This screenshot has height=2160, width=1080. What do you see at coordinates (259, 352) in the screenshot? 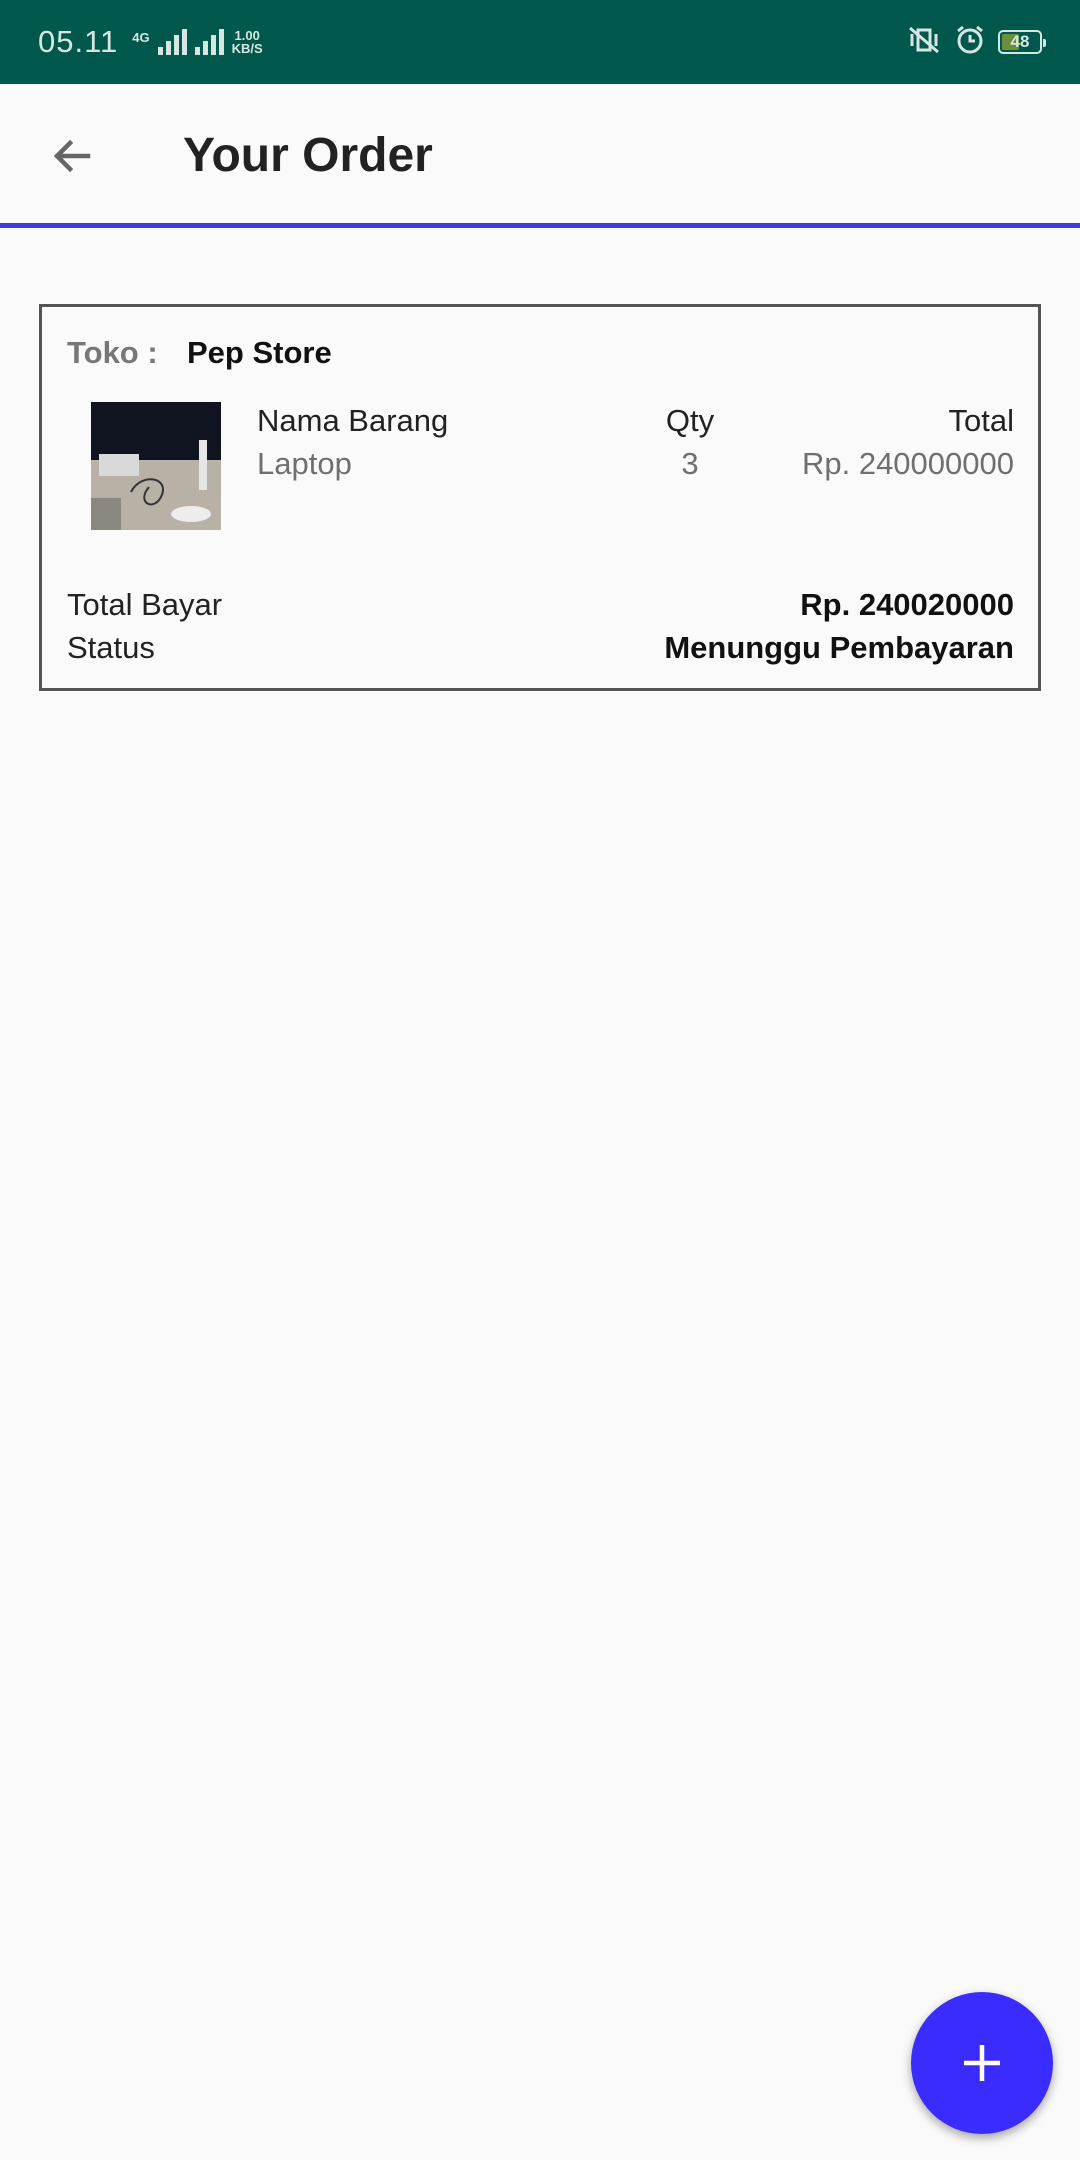
I see `store-name: Pep Store` at bounding box center [259, 352].